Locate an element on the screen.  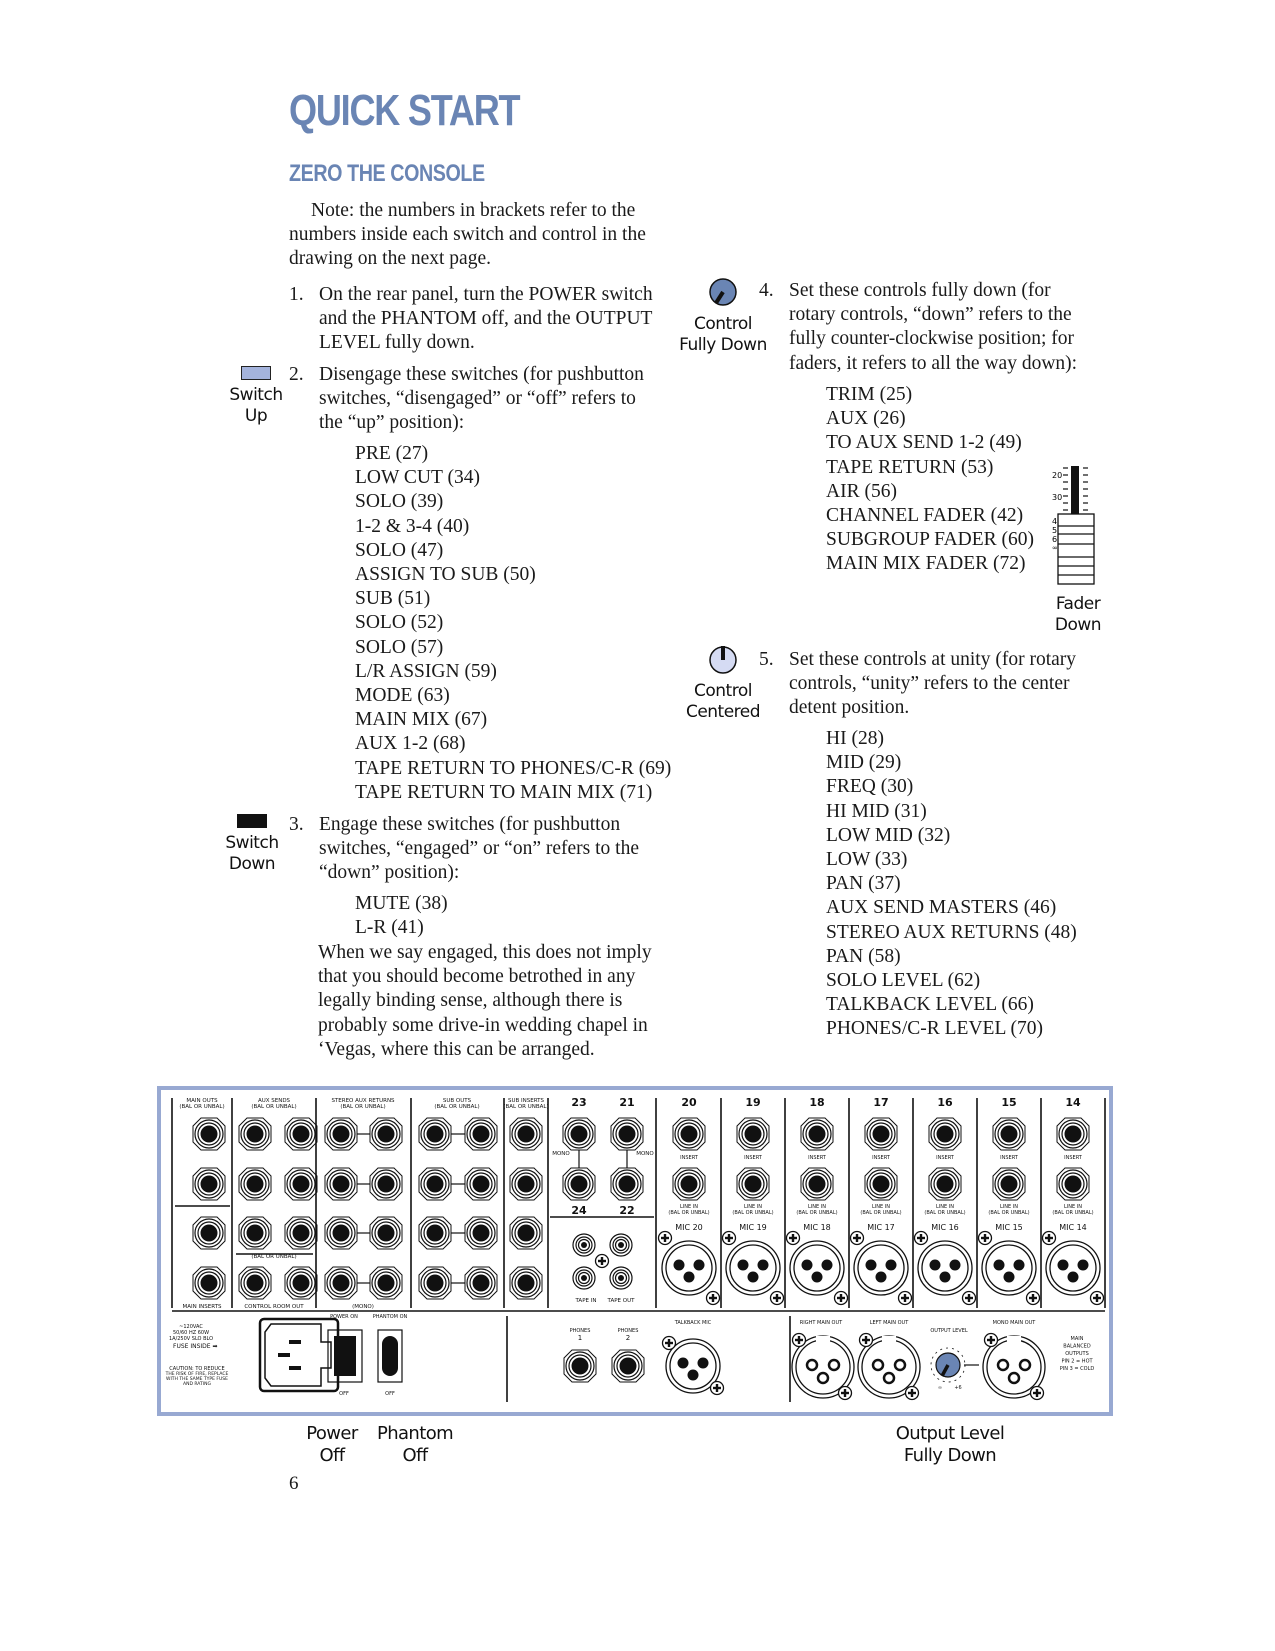
icon-label: Up is located at coordinates (256, 416).